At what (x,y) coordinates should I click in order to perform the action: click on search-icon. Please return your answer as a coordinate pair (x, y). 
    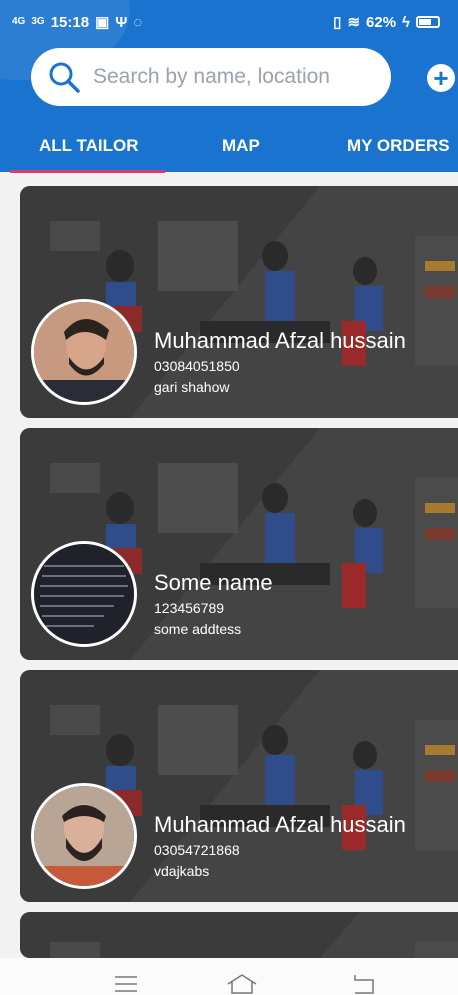
    Looking at the image, I should click on (64, 77).